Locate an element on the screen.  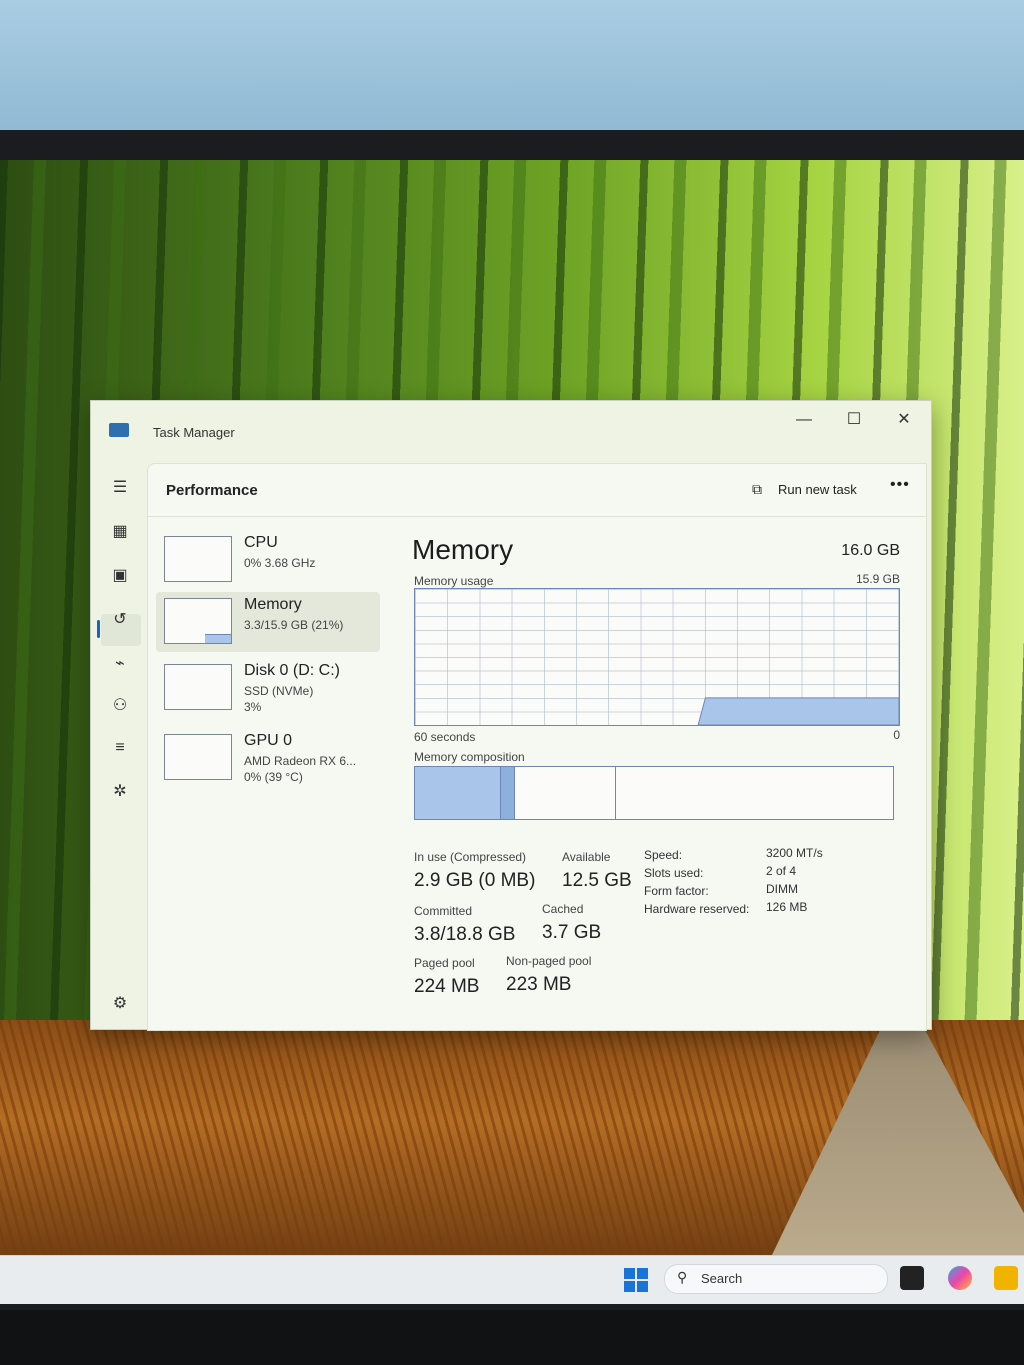
copilot-icon is located at coordinates (960, 1278).